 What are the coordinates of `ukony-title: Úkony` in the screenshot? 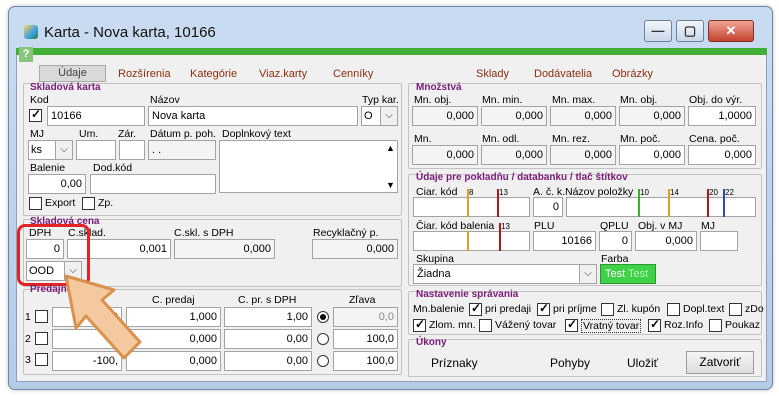 It's located at (431, 342).